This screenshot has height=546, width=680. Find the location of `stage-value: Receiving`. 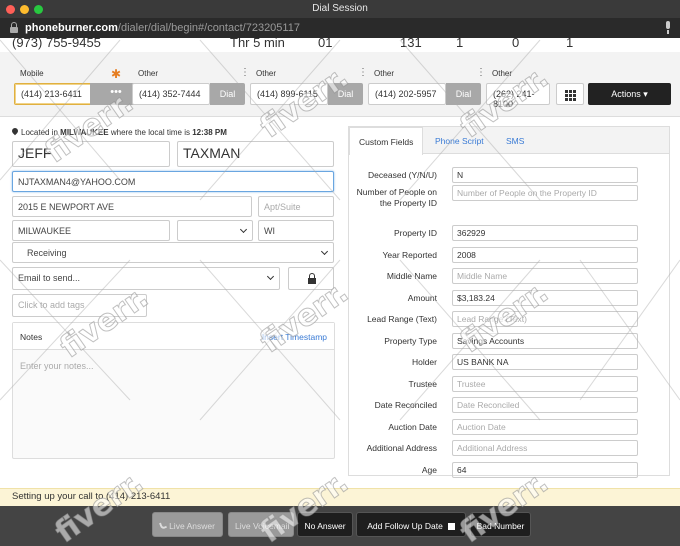

stage-value: Receiving is located at coordinates (47, 253).